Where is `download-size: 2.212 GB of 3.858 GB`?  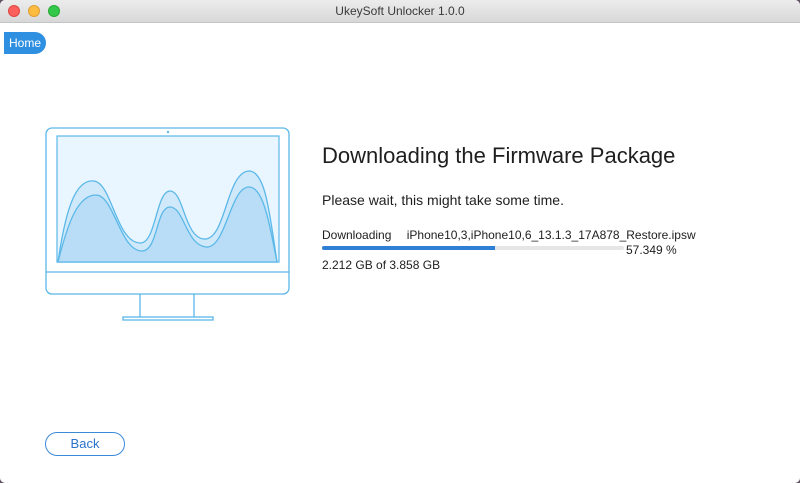
download-size: 2.212 GB of 3.858 GB is located at coordinates (381, 265).